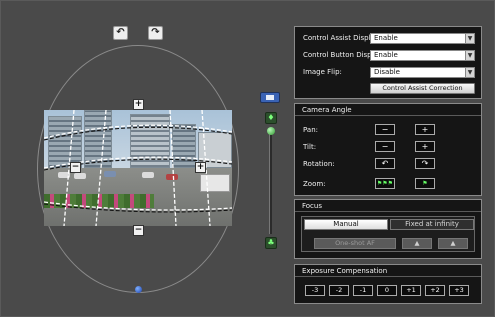 This screenshot has height=330, width=495. What do you see at coordinates (417, 243) in the screenshot?
I see `focus-near-button: ▲` at bounding box center [417, 243].